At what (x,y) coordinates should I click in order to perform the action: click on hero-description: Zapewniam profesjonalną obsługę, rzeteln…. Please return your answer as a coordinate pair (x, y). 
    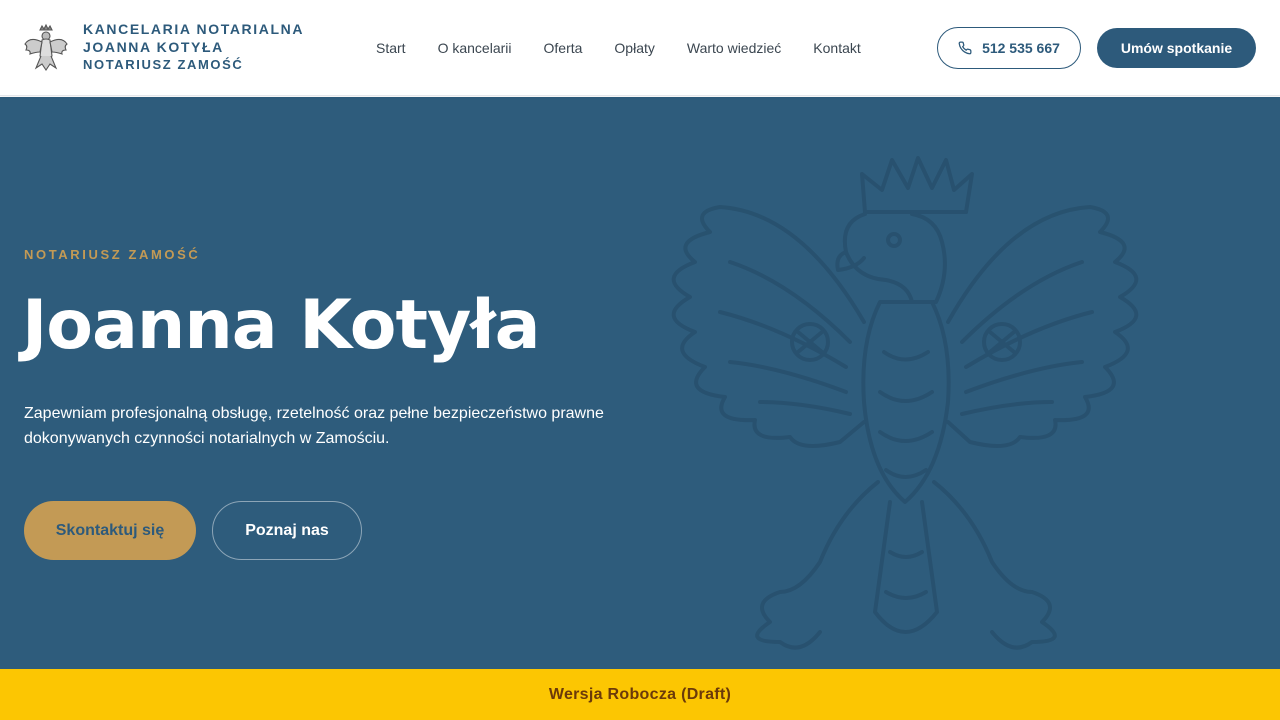
    Looking at the image, I should click on (314, 426).